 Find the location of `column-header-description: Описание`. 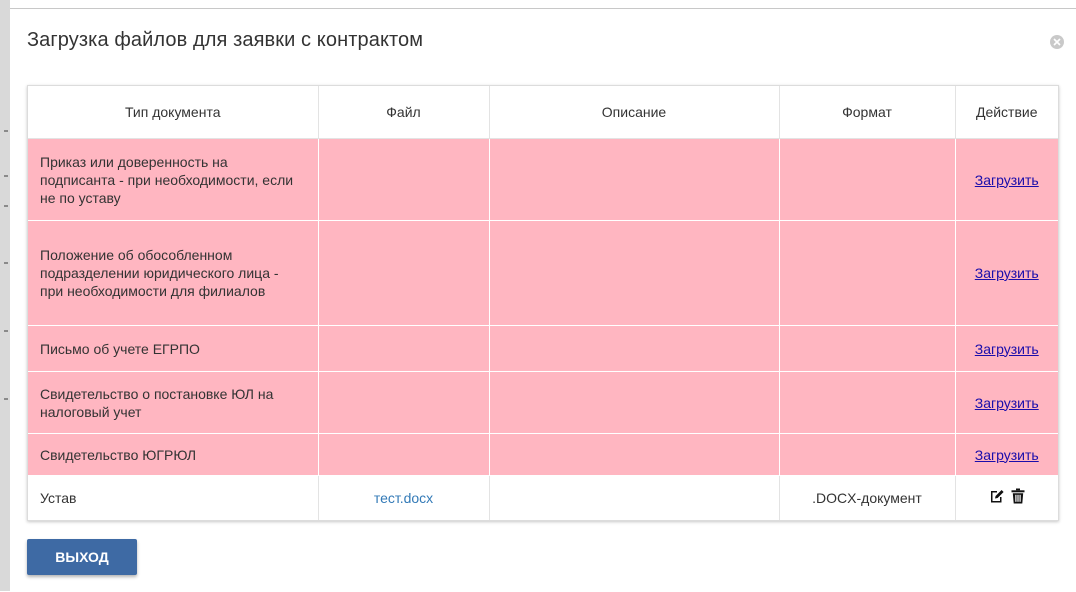

column-header-description: Описание is located at coordinates (633, 112).